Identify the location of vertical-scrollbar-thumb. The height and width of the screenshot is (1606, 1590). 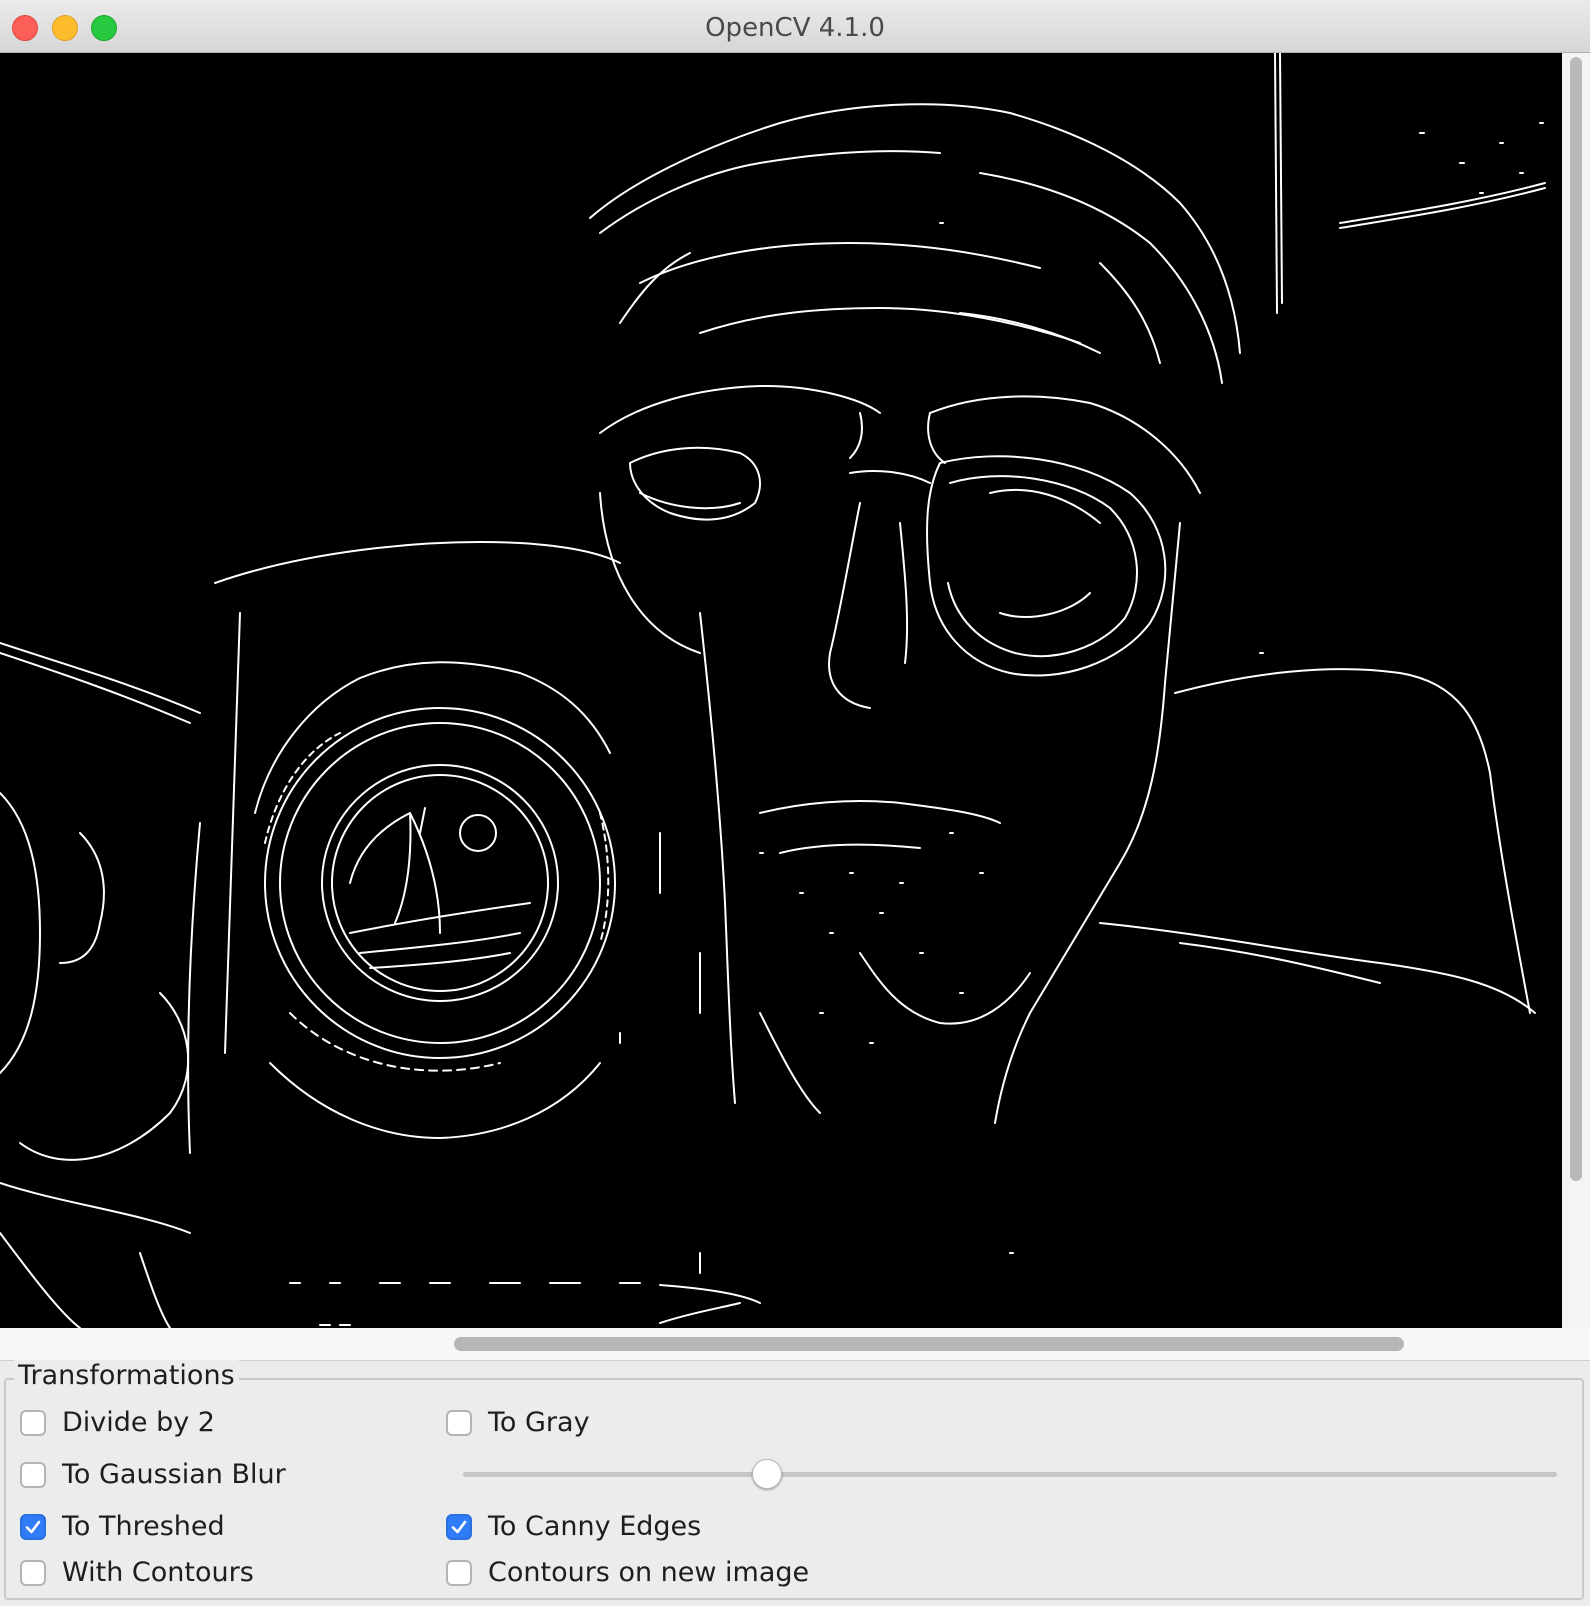
(1576, 619).